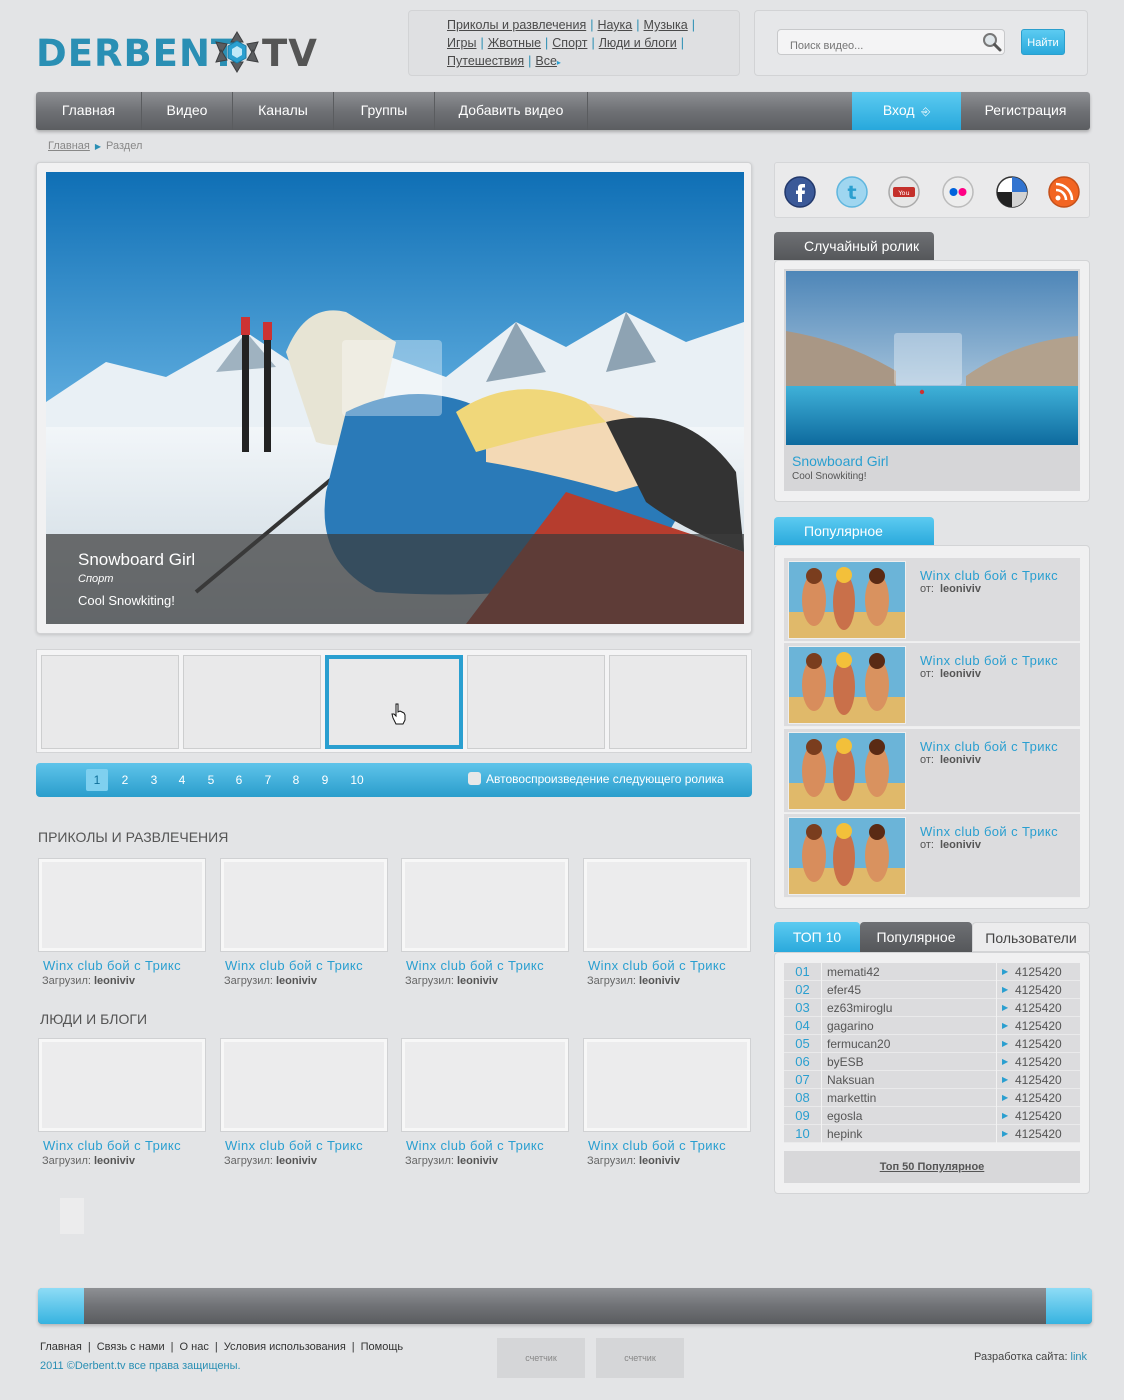 The height and width of the screenshot is (1400, 1124). What do you see at coordinates (511, 111) in the screenshot?
I see `nav-item-add-video: Добавить видео` at bounding box center [511, 111].